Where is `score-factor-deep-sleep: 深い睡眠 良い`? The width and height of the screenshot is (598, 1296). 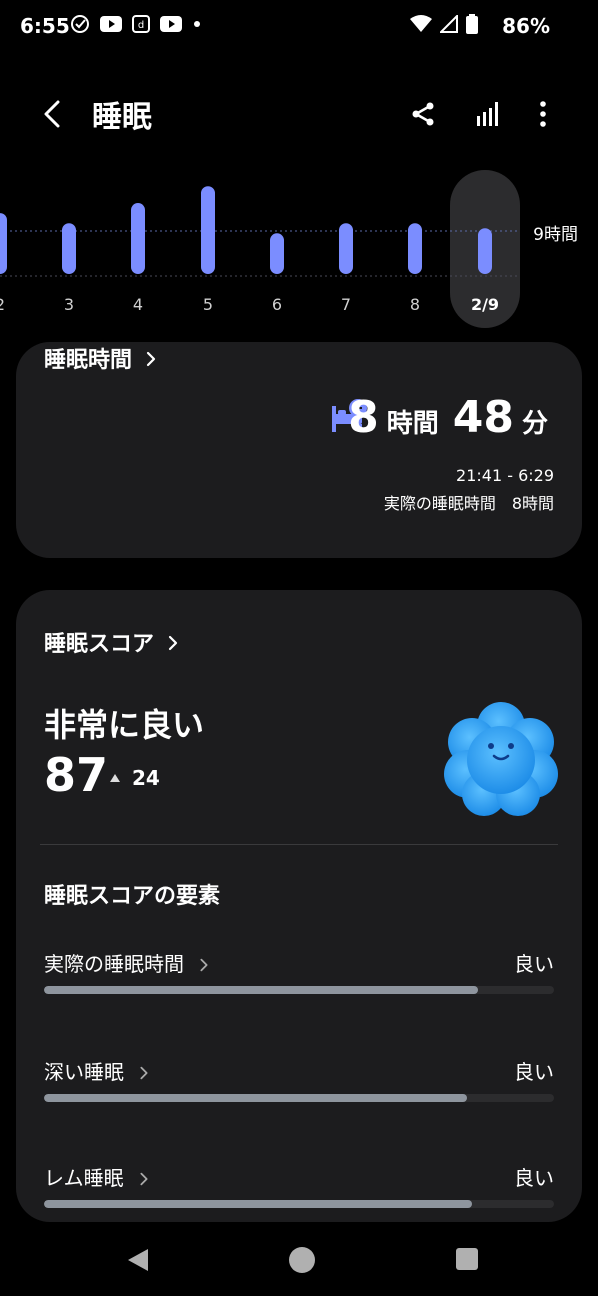 score-factor-deep-sleep: 深い睡眠 良い is located at coordinates (299, 1086).